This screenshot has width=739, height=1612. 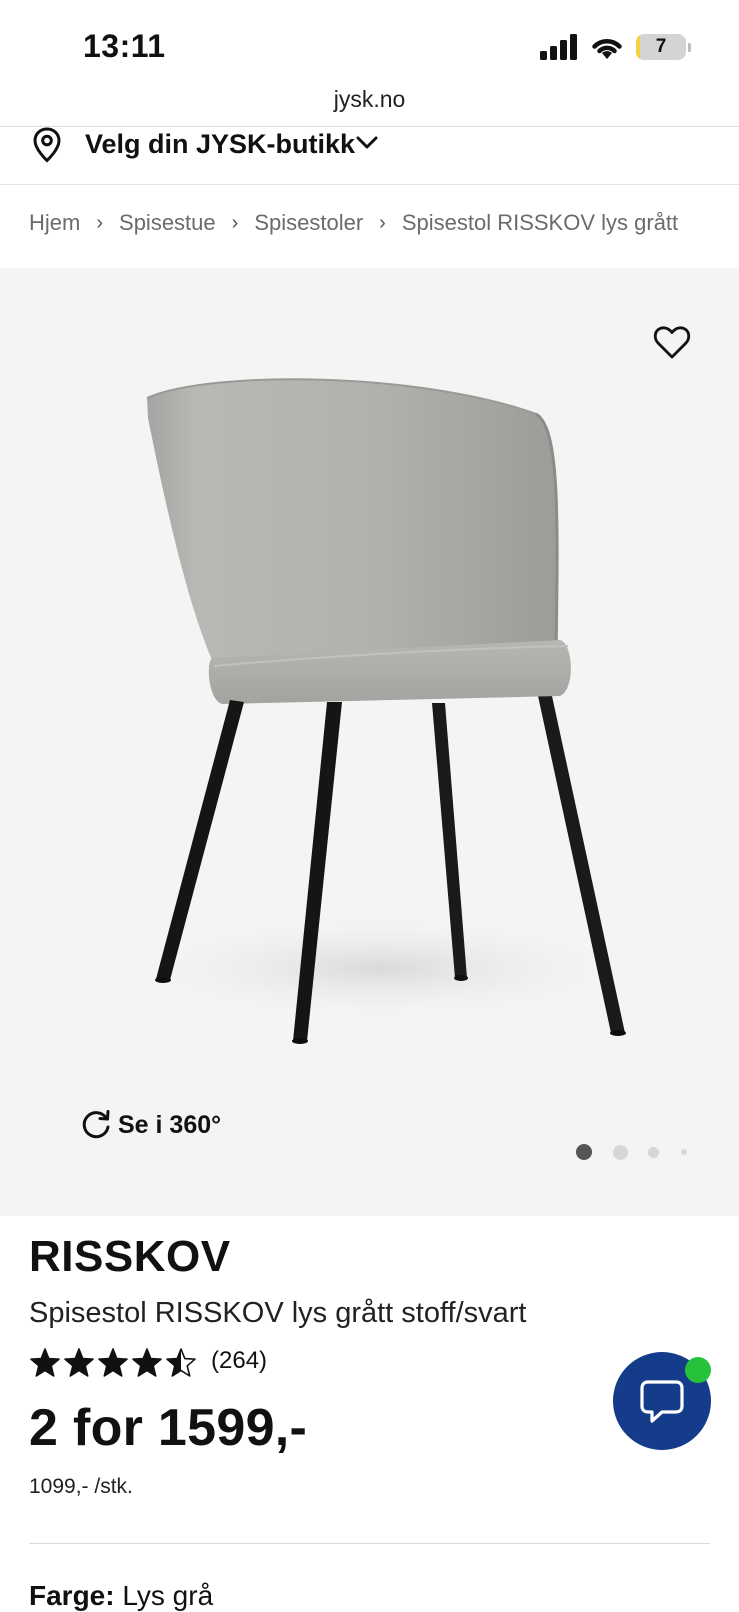 I want to click on gallery-pagination, so click(x=631, y=1152).